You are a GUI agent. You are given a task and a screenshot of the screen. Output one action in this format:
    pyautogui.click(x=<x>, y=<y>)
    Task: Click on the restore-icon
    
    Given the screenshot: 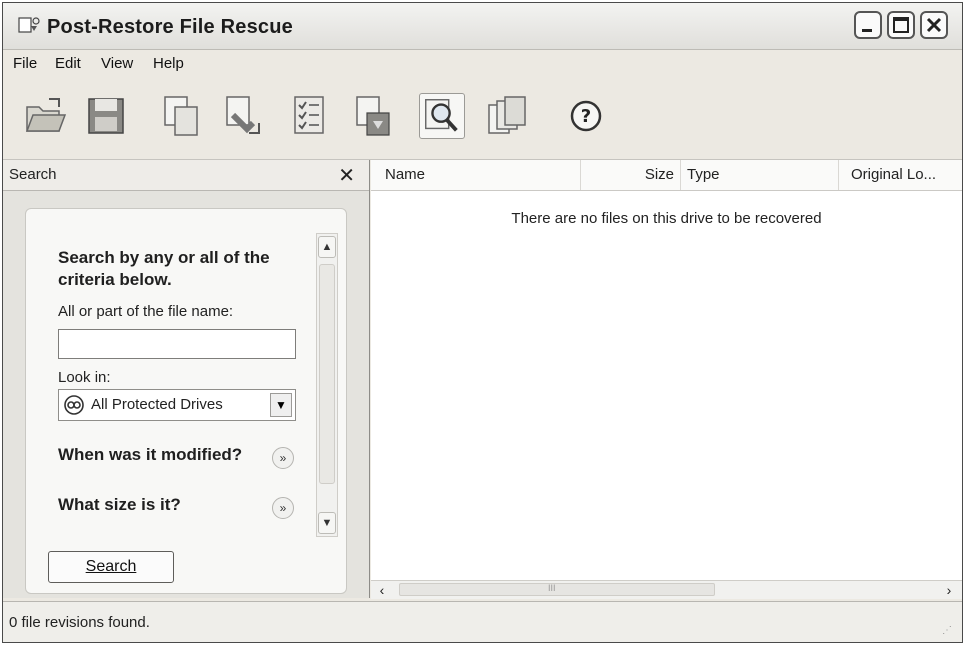 What is the action you would take?
    pyautogui.click(x=242, y=116)
    